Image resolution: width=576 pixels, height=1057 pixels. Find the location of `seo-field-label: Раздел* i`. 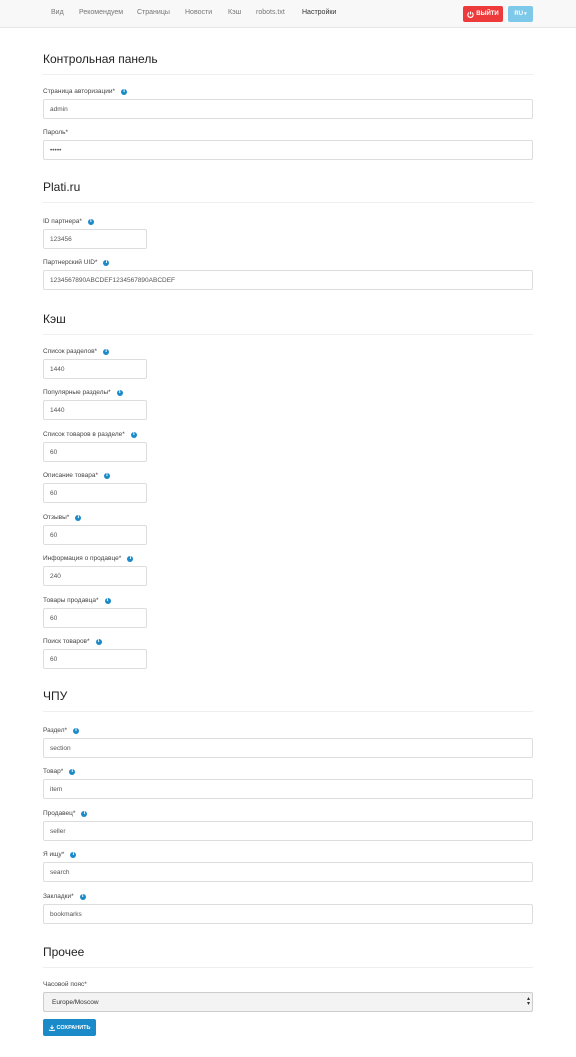

seo-field-label: Раздел* i is located at coordinates (61, 730).